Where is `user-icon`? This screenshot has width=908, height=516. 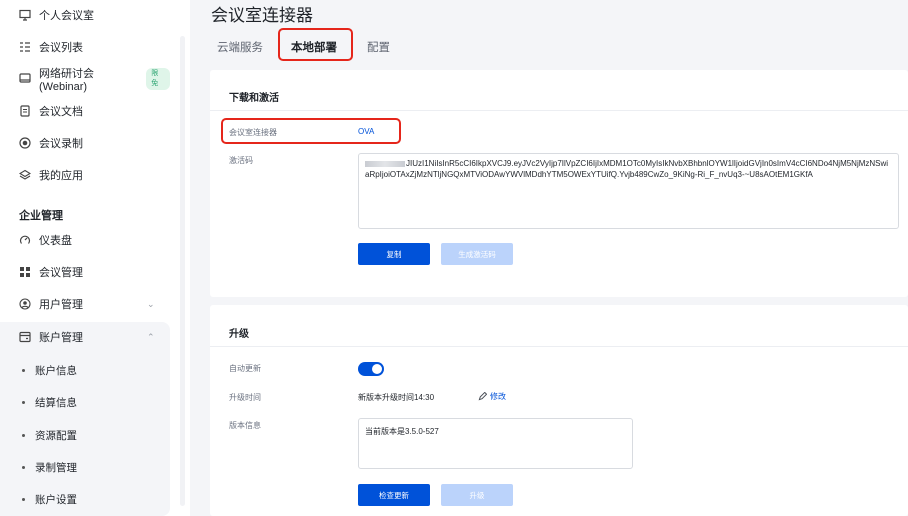 user-icon is located at coordinates (25, 304).